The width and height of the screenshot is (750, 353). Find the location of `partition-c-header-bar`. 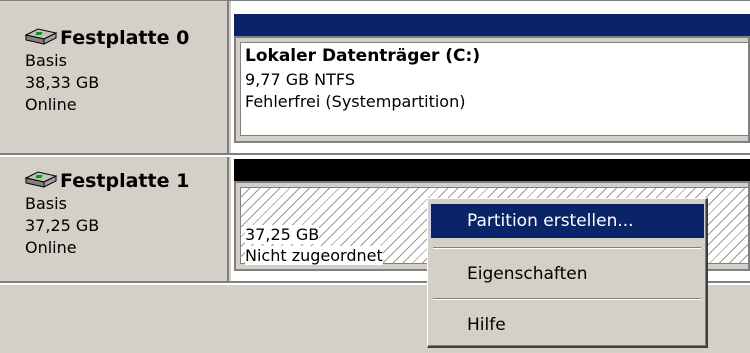

partition-c-header-bar is located at coordinates (492, 25).